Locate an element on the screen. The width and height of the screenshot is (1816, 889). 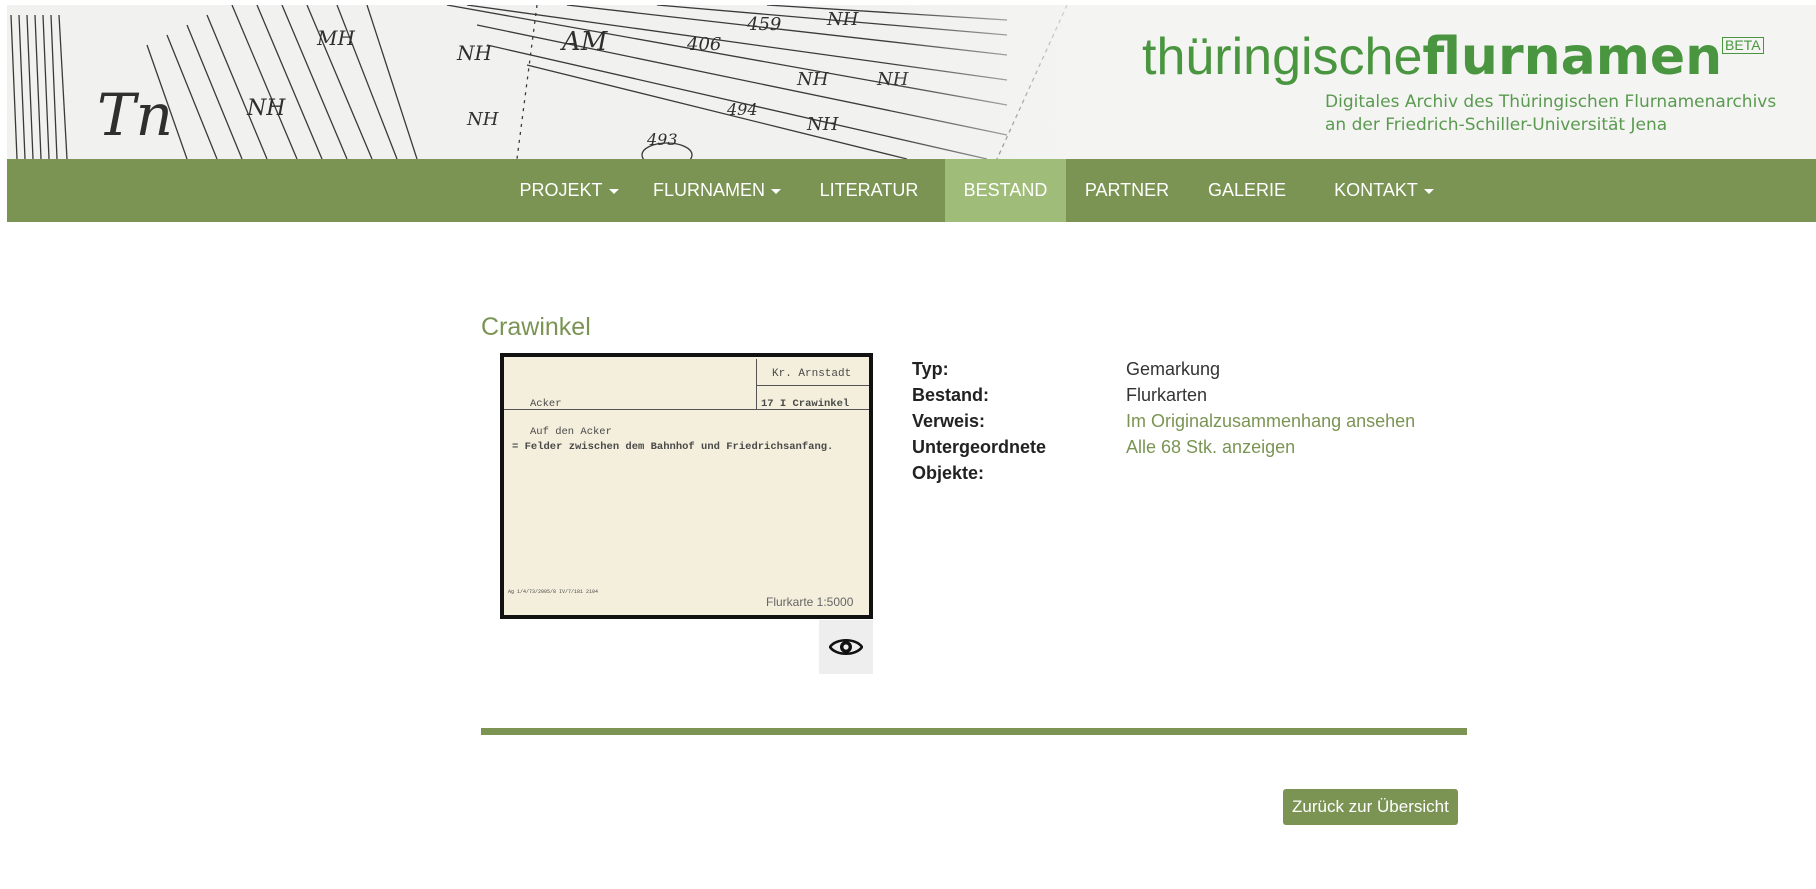
nav-item-galerie: GALERIE is located at coordinates (1247, 190).